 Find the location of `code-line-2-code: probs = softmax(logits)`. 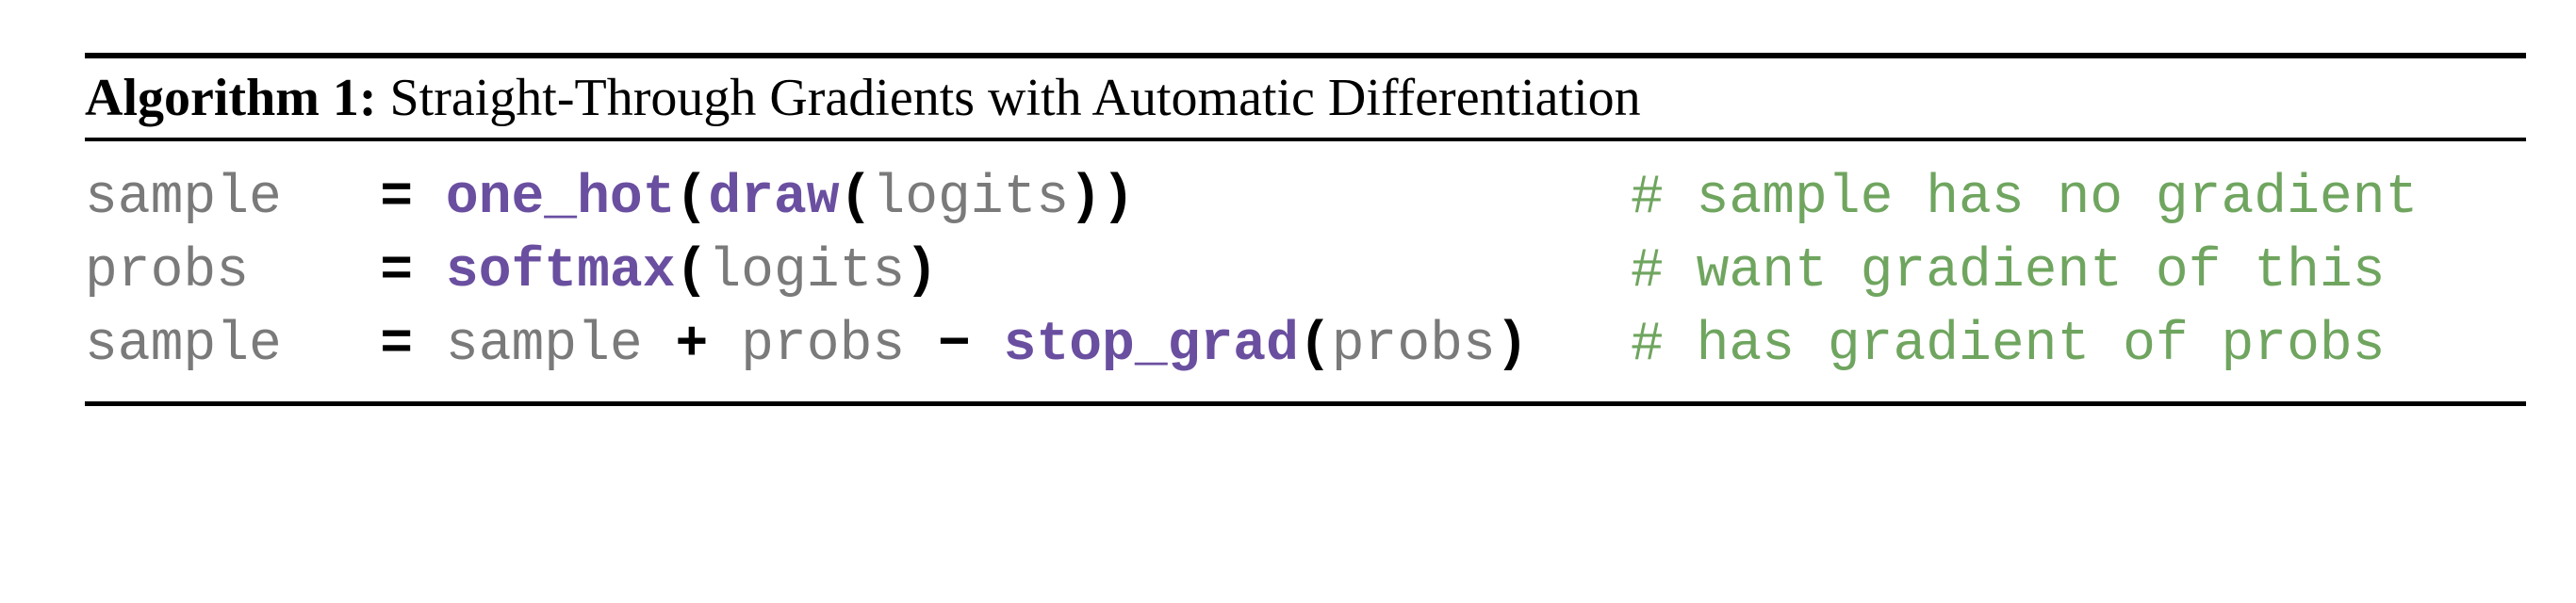

code-line-2-code: probs = softmax(logits) is located at coordinates (511, 272).